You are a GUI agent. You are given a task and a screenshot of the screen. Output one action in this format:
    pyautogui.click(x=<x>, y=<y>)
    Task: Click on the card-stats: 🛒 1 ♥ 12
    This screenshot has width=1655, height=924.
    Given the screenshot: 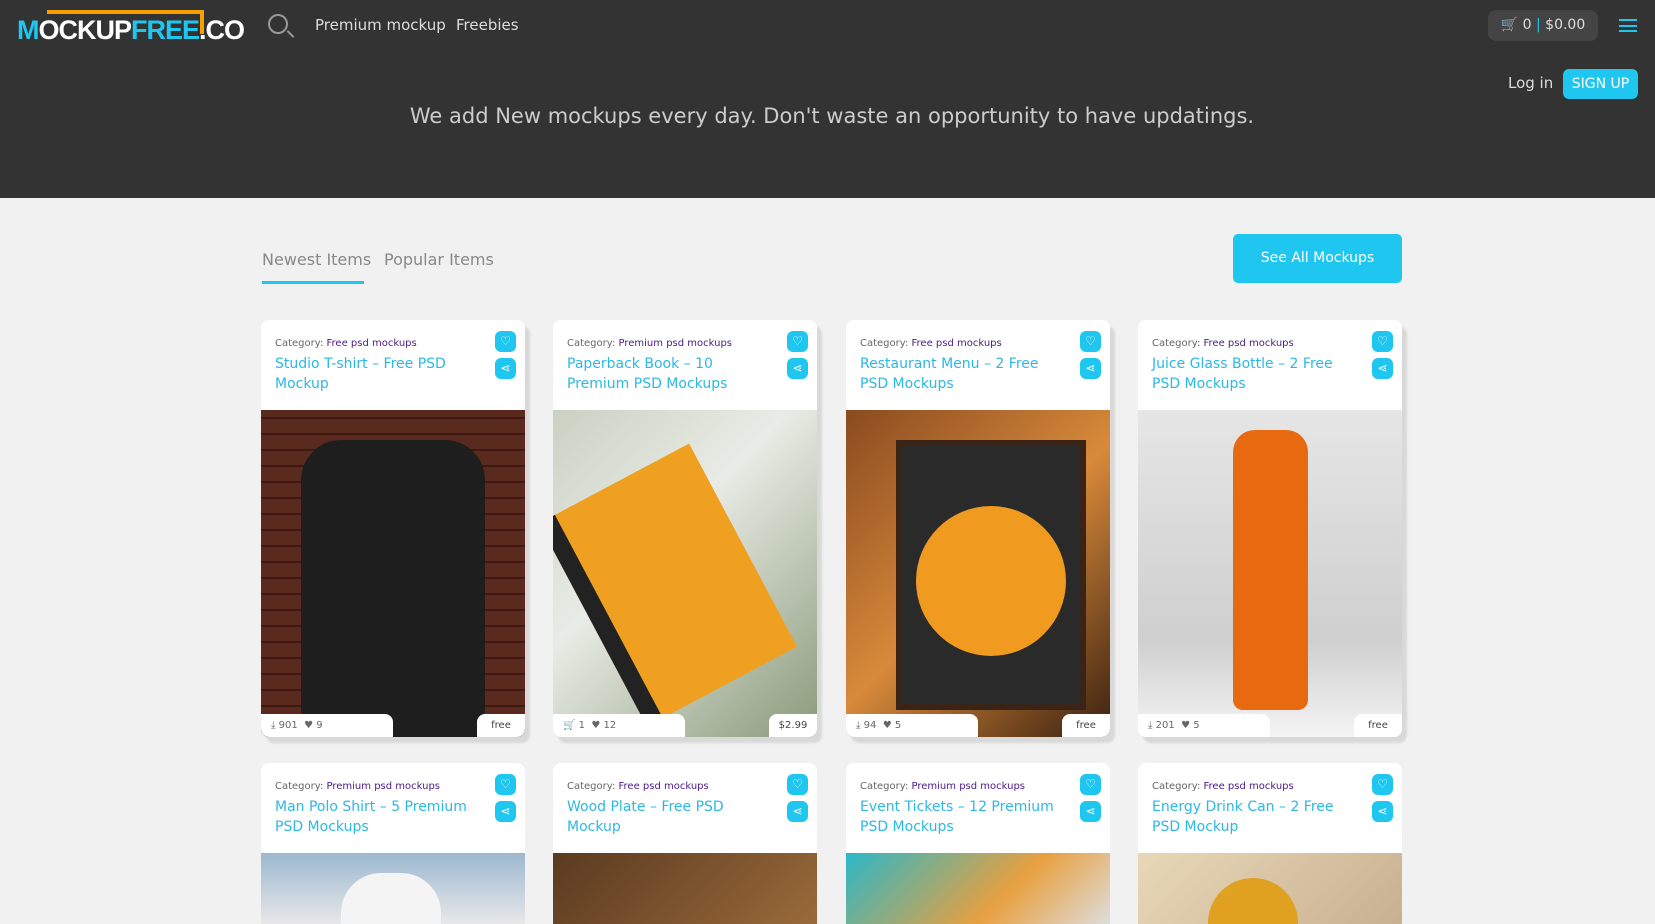 What is the action you would take?
    pyautogui.click(x=619, y=725)
    